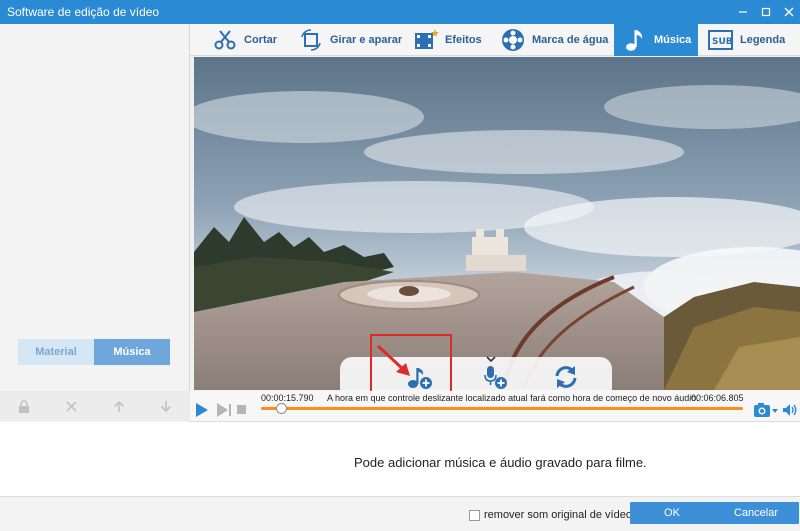 The width and height of the screenshot is (800, 531). I want to click on record-audio-button, so click(496, 377).